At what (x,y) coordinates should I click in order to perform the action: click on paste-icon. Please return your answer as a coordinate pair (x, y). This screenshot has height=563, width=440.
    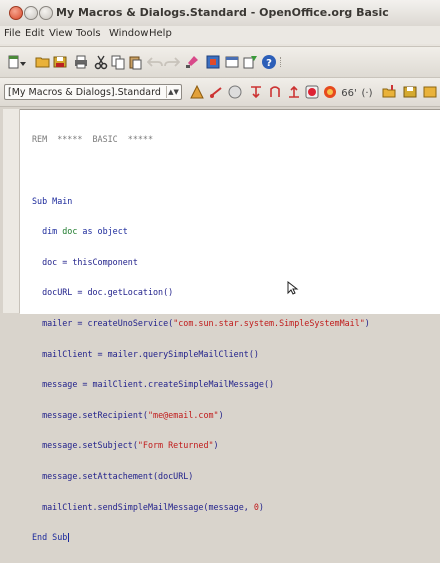
    Looking at the image, I should click on (135, 62).